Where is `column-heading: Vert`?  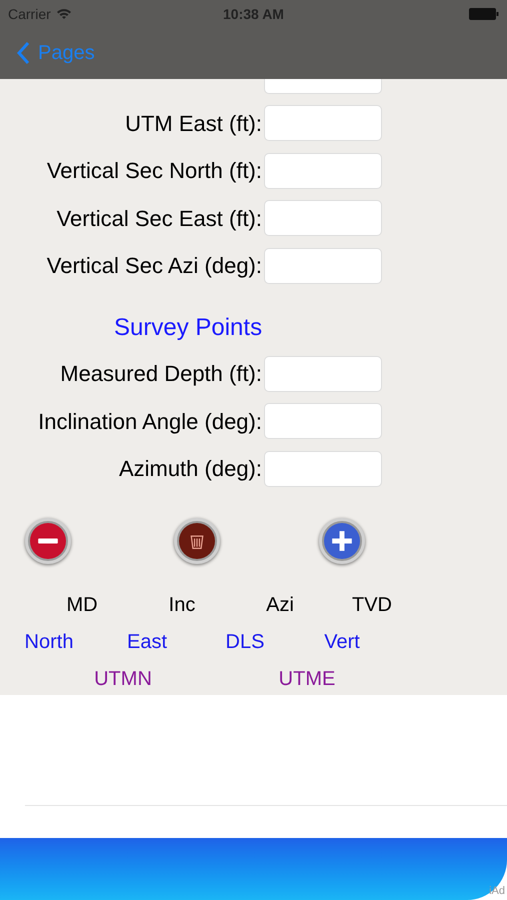
column-heading: Vert is located at coordinates (342, 642).